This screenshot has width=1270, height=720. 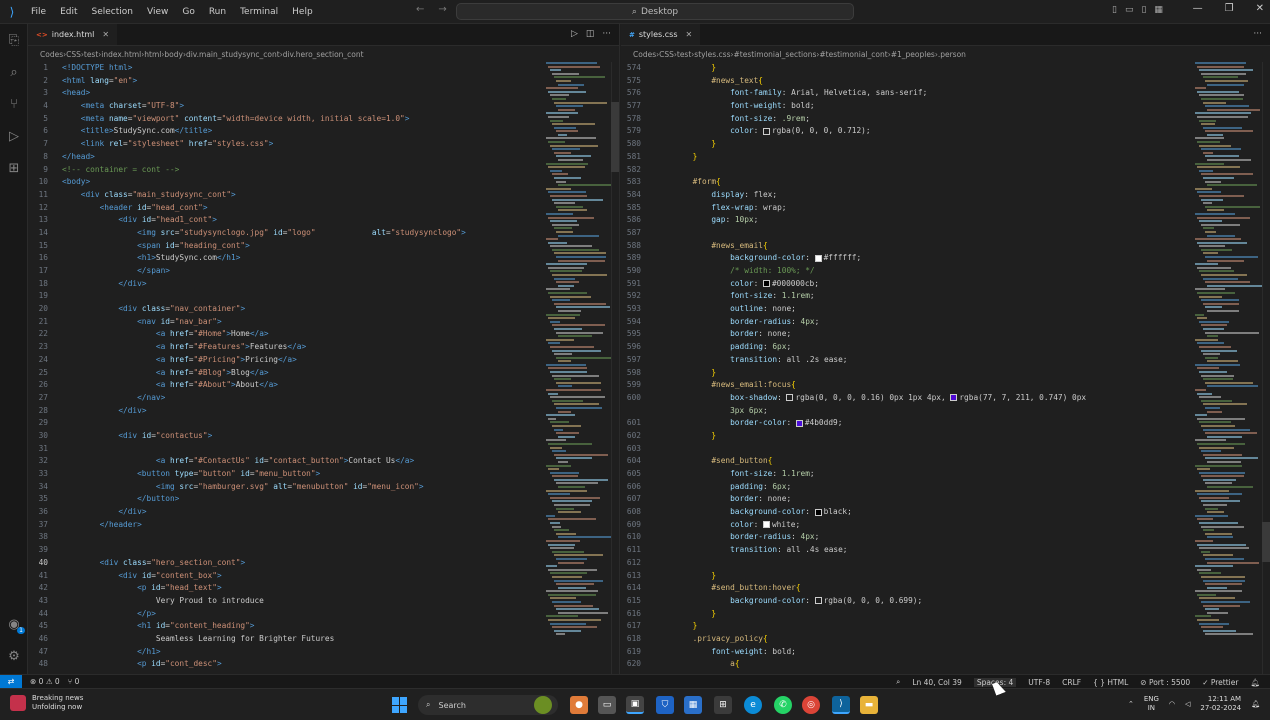 What do you see at coordinates (45, 681) in the screenshot?
I see `problems-indicator: ⊗ 0 ⚠ 0` at bounding box center [45, 681].